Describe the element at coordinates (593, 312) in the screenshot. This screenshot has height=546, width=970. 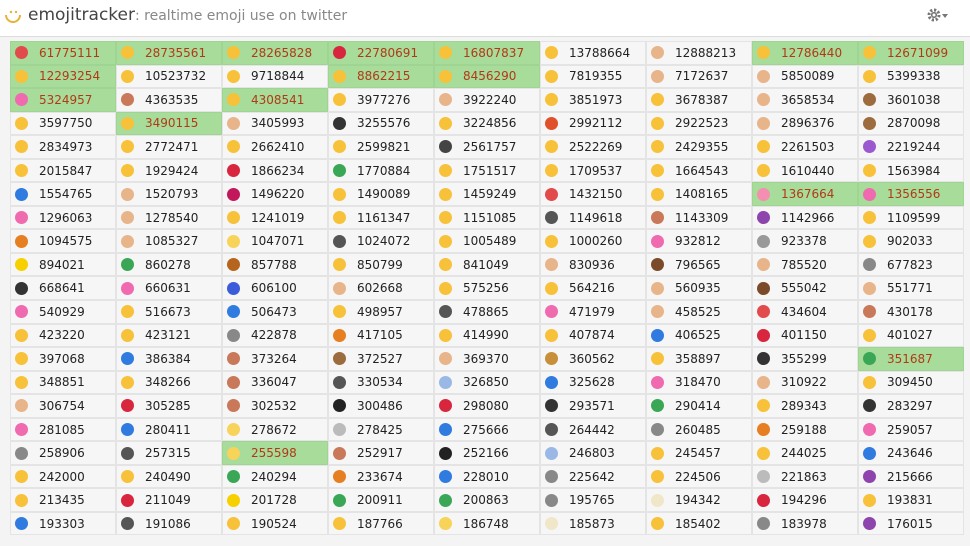
I see `emoji-cell: 471979` at that location.